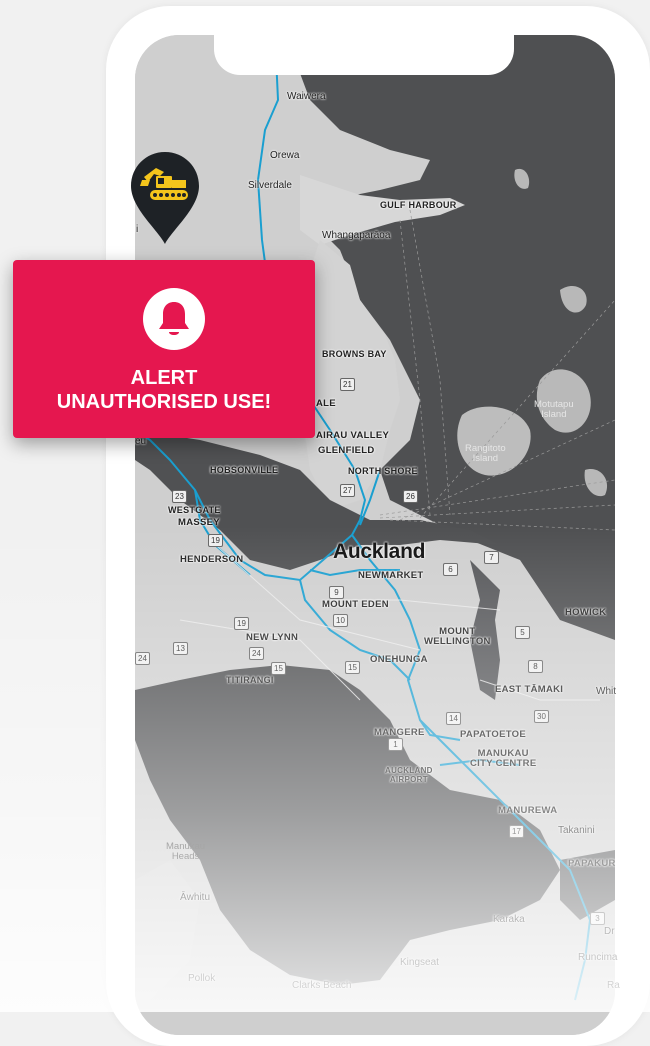 This screenshot has height=1046, width=650. I want to click on place-label: Ra, so click(613, 985).